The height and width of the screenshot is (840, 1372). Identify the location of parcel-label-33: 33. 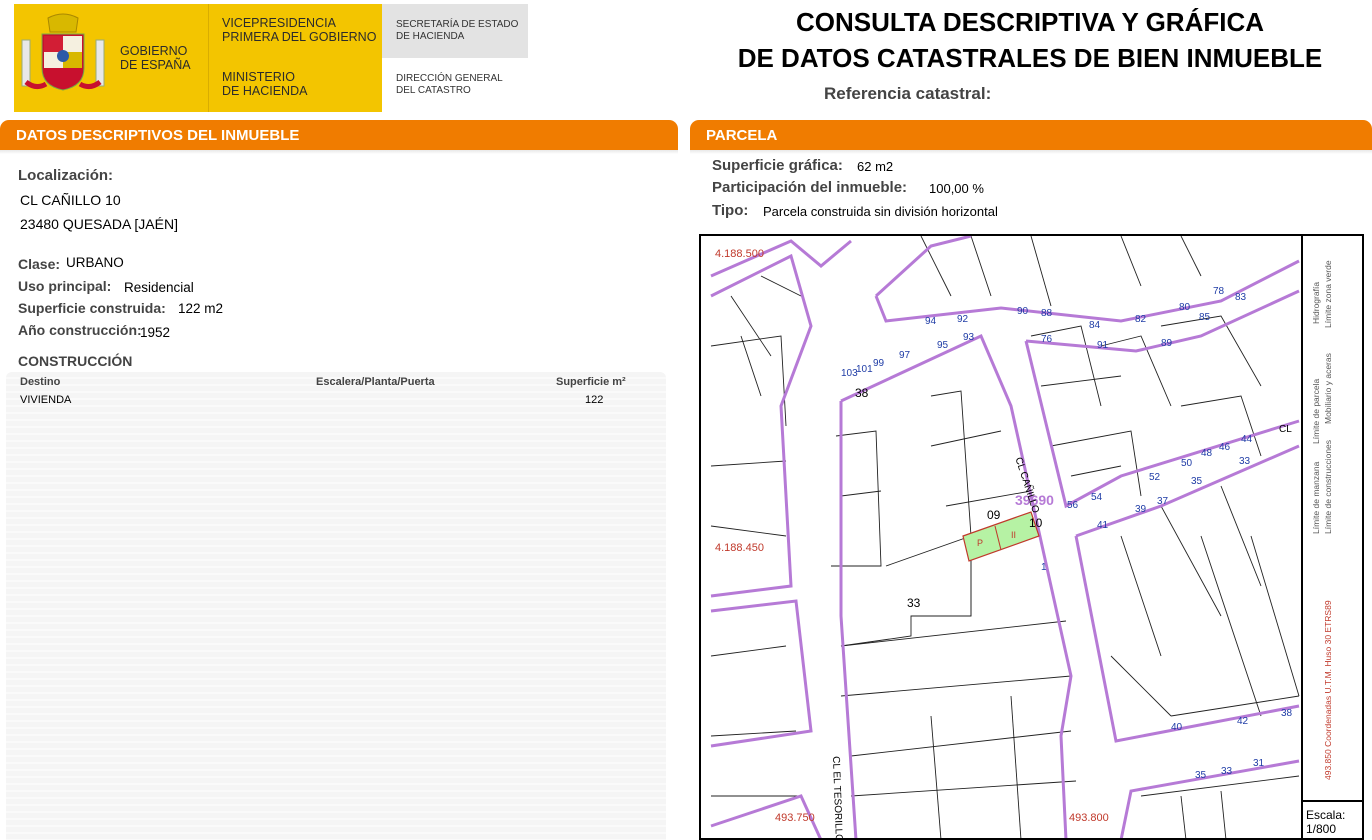
(914, 603).